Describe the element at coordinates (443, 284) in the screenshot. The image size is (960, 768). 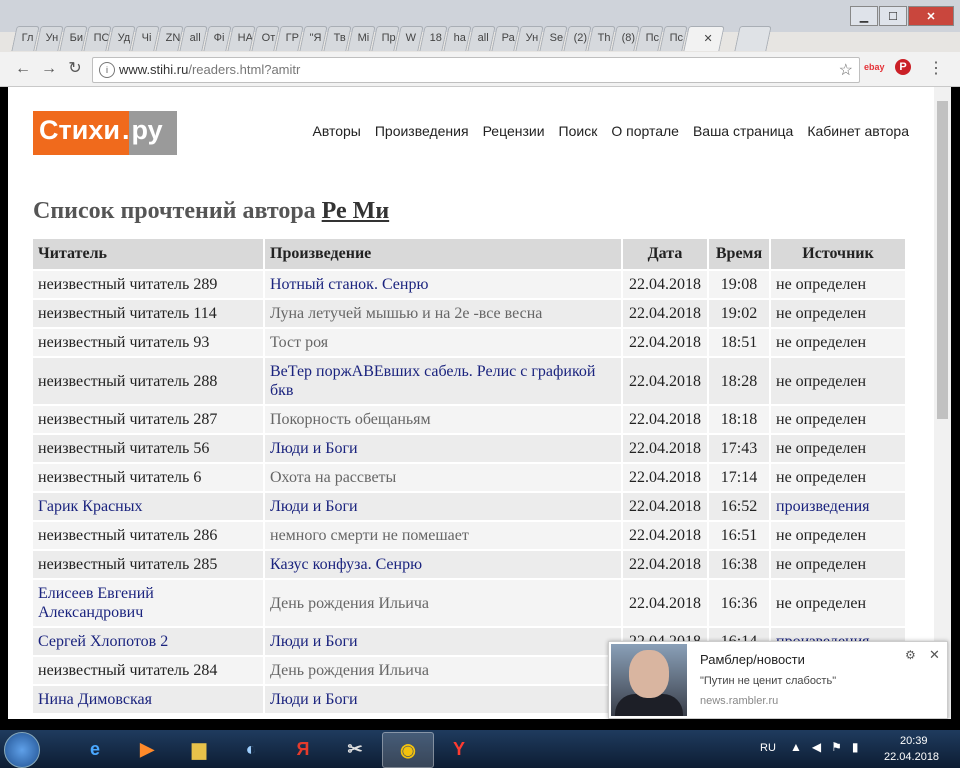
I see `cell-work: Нотный станок. Сенрю` at that location.